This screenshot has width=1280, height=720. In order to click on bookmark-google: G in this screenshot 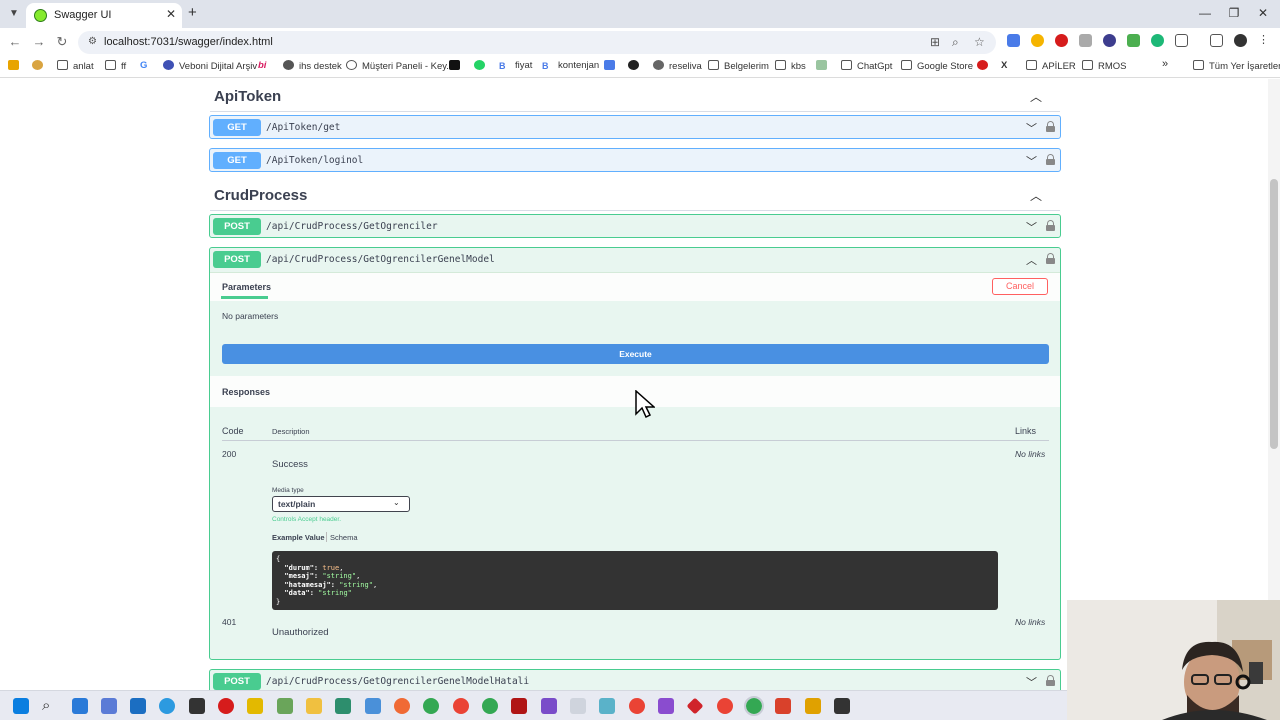, I will do `click(143, 65)`.